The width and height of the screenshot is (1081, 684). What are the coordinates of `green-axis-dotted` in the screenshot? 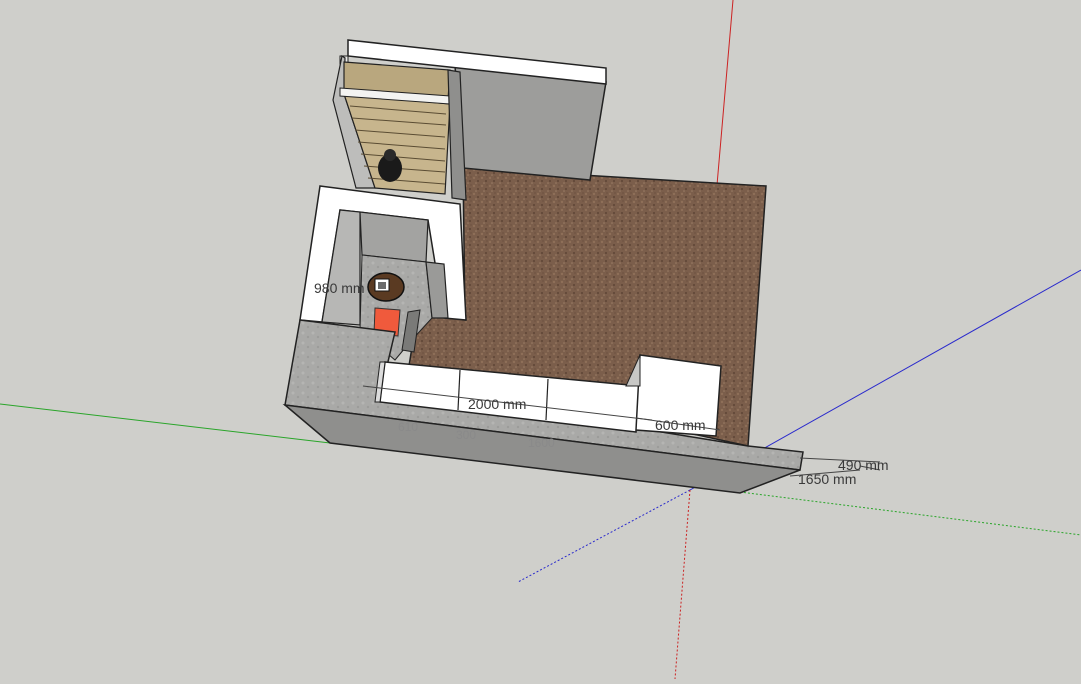 It's located at (910, 513).